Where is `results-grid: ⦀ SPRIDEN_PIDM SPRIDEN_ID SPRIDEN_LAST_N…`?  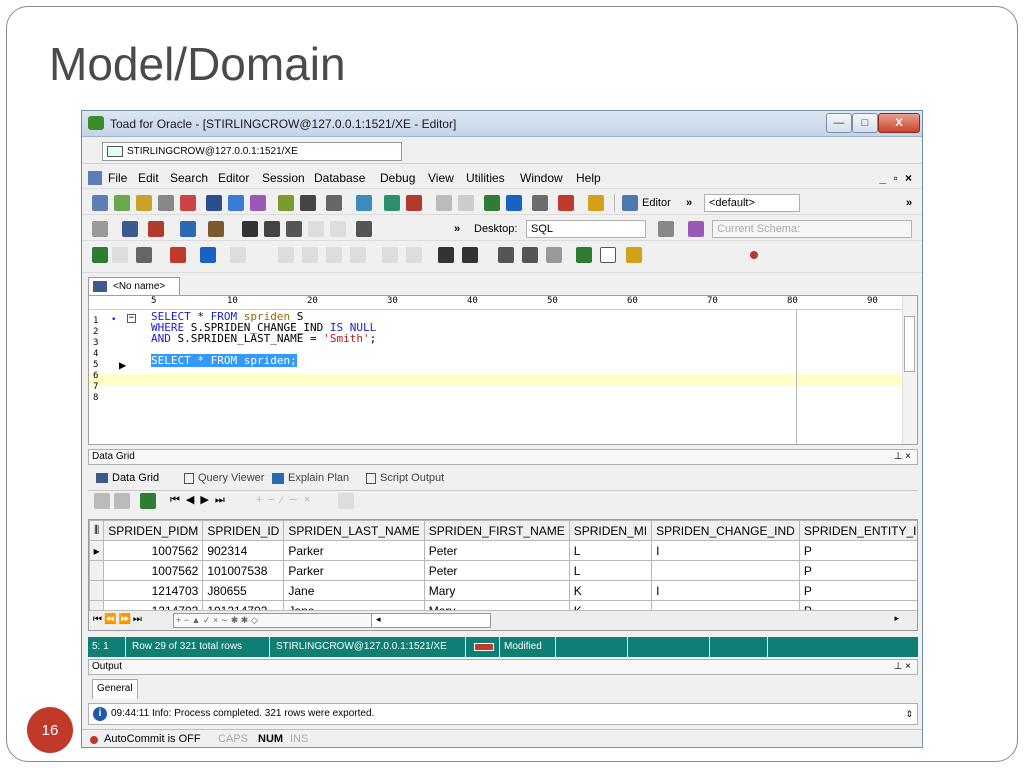 results-grid: ⦀ SPRIDEN_PIDM SPRIDEN_ID SPRIDEN_LAST_N… is located at coordinates (503, 575).